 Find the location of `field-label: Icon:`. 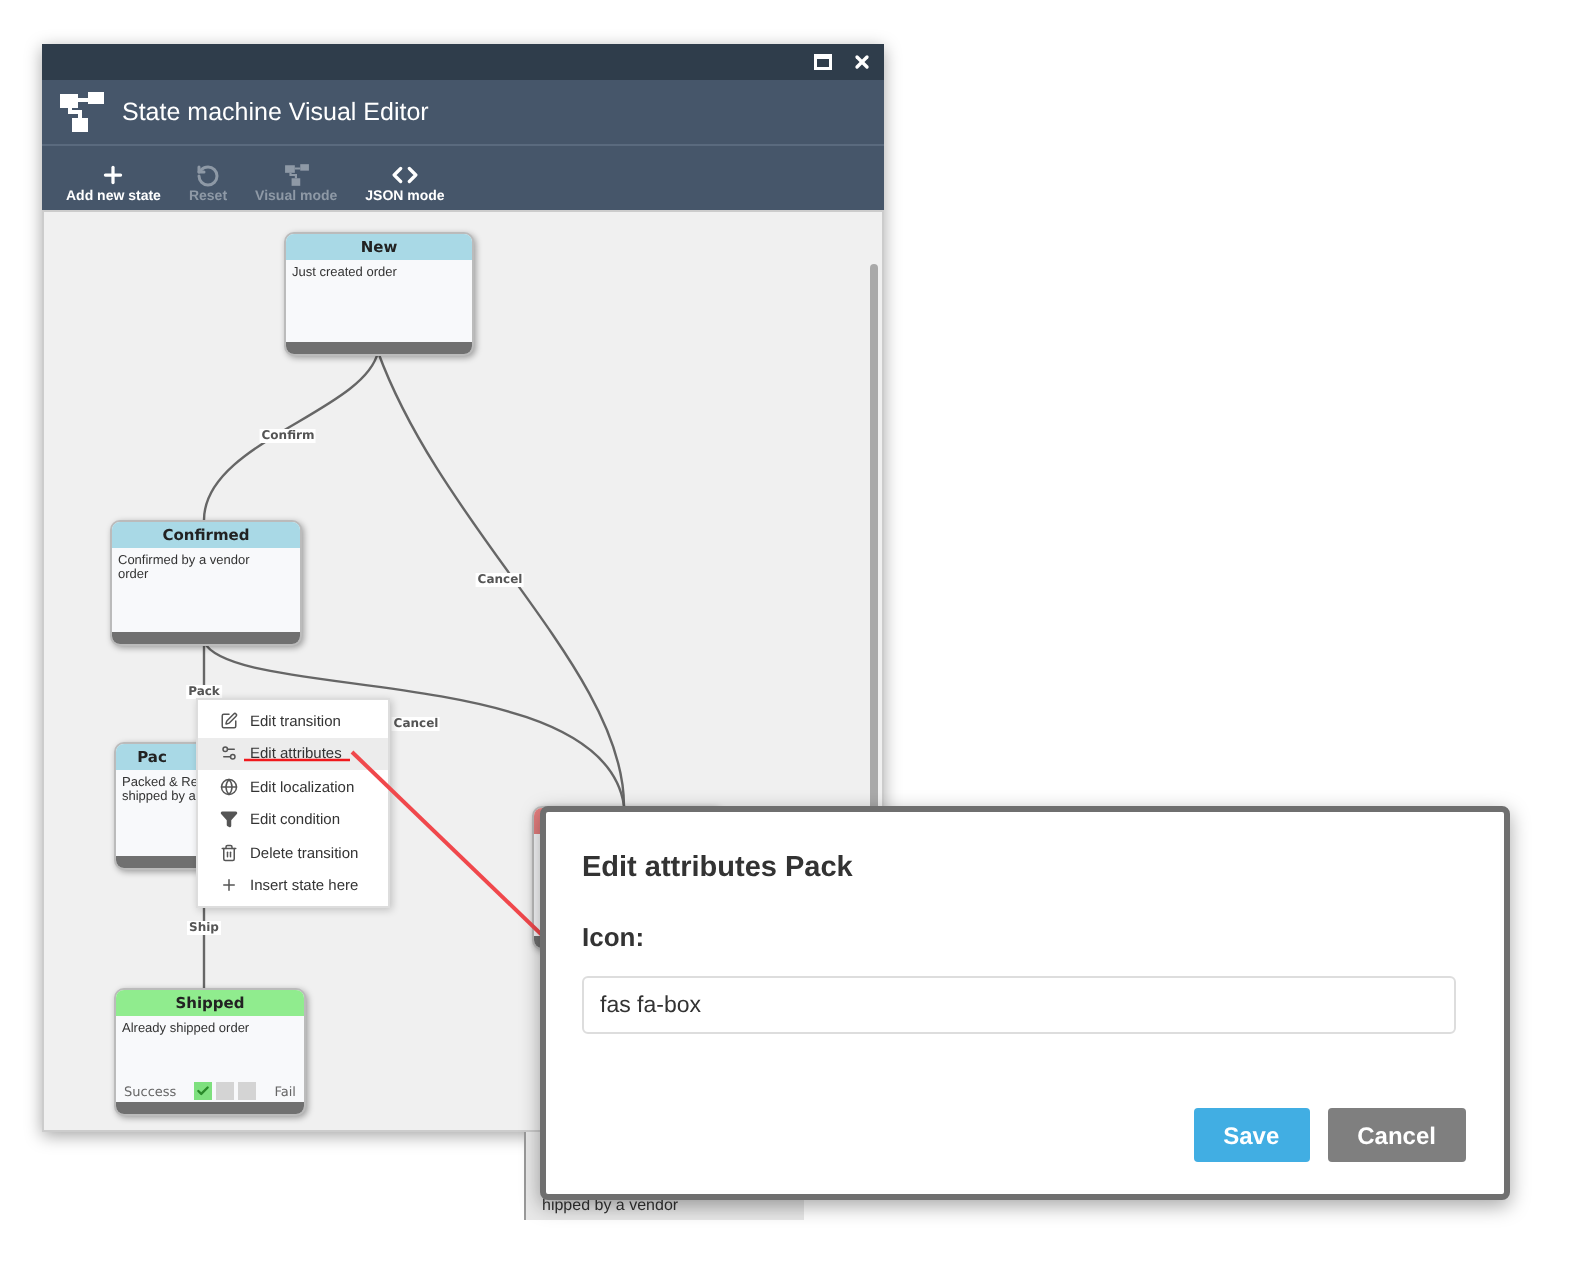

field-label: Icon: is located at coordinates (613, 937).